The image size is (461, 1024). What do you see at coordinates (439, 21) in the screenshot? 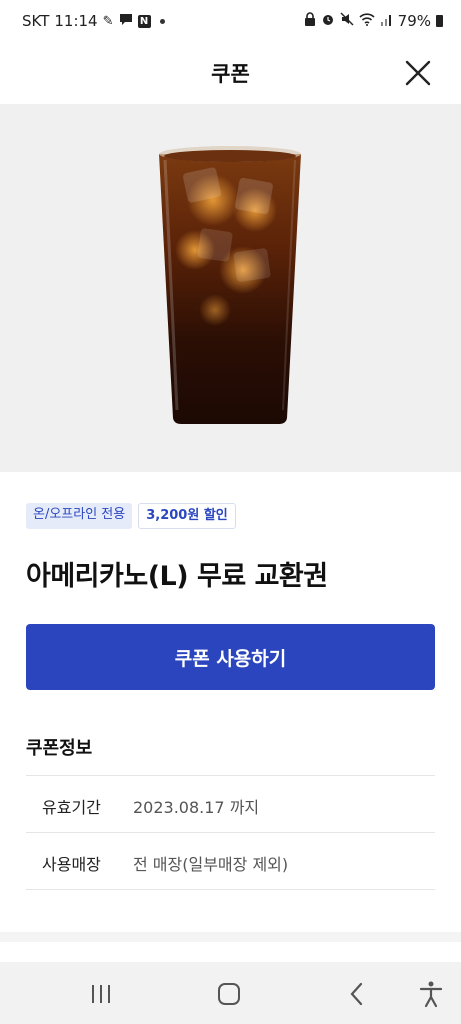
I see `battery-icon` at bounding box center [439, 21].